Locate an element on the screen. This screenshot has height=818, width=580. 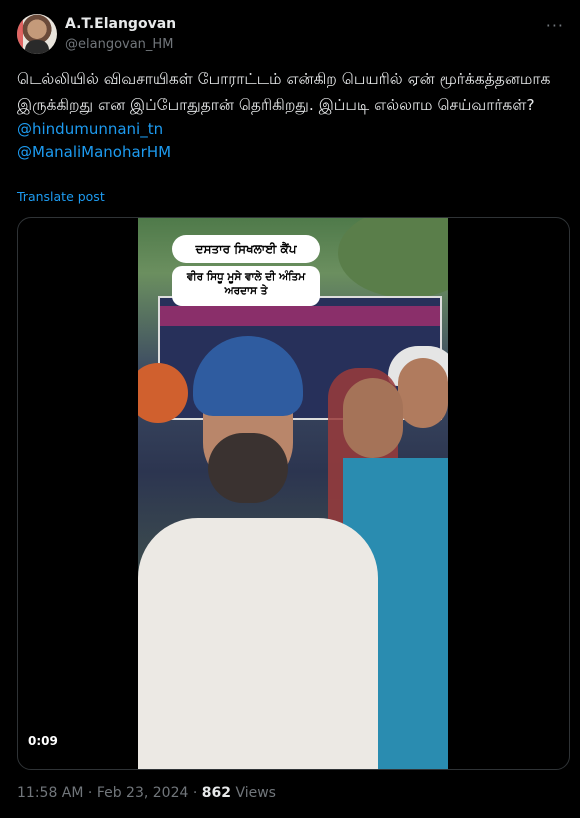
post-time: 11:58 AM is located at coordinates (50, 793).